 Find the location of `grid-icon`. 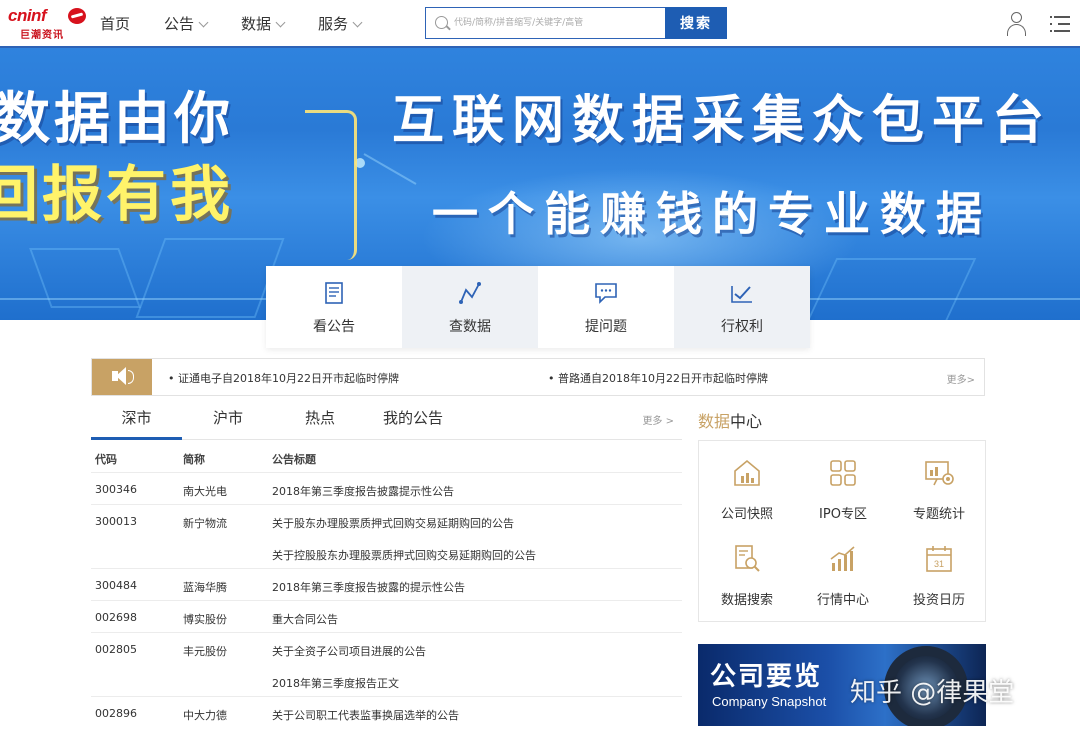

grid-icon is located at coordinates (843, 473).